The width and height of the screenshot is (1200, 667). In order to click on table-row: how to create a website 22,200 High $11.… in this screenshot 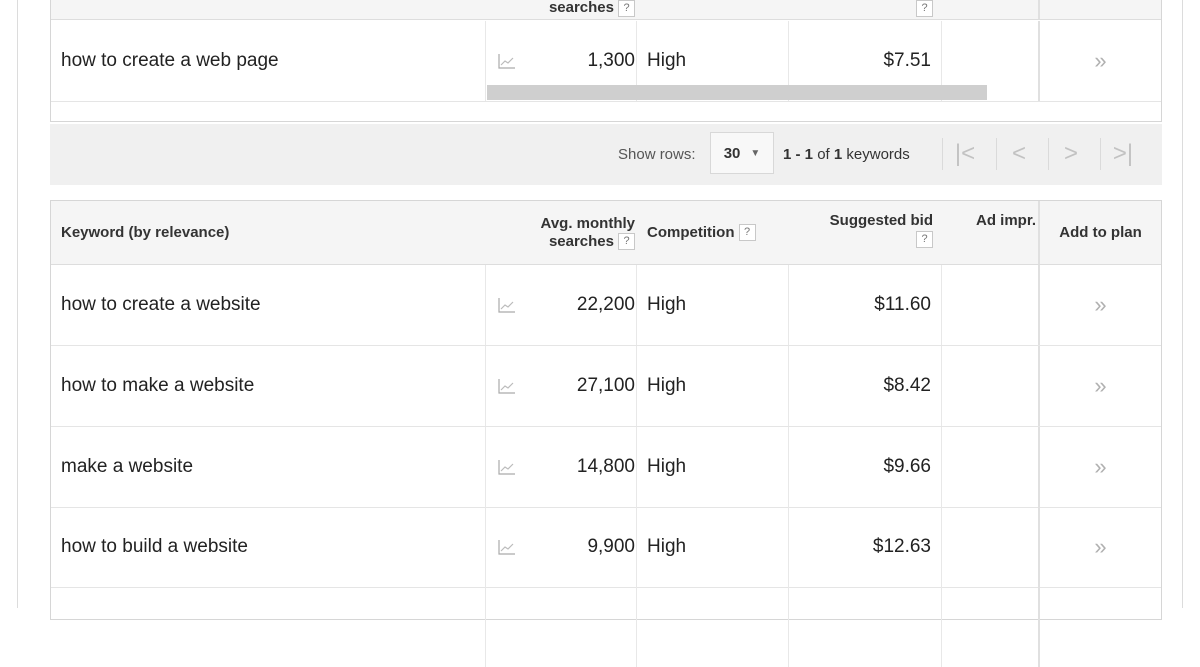, I will do `click(606, 305)`.